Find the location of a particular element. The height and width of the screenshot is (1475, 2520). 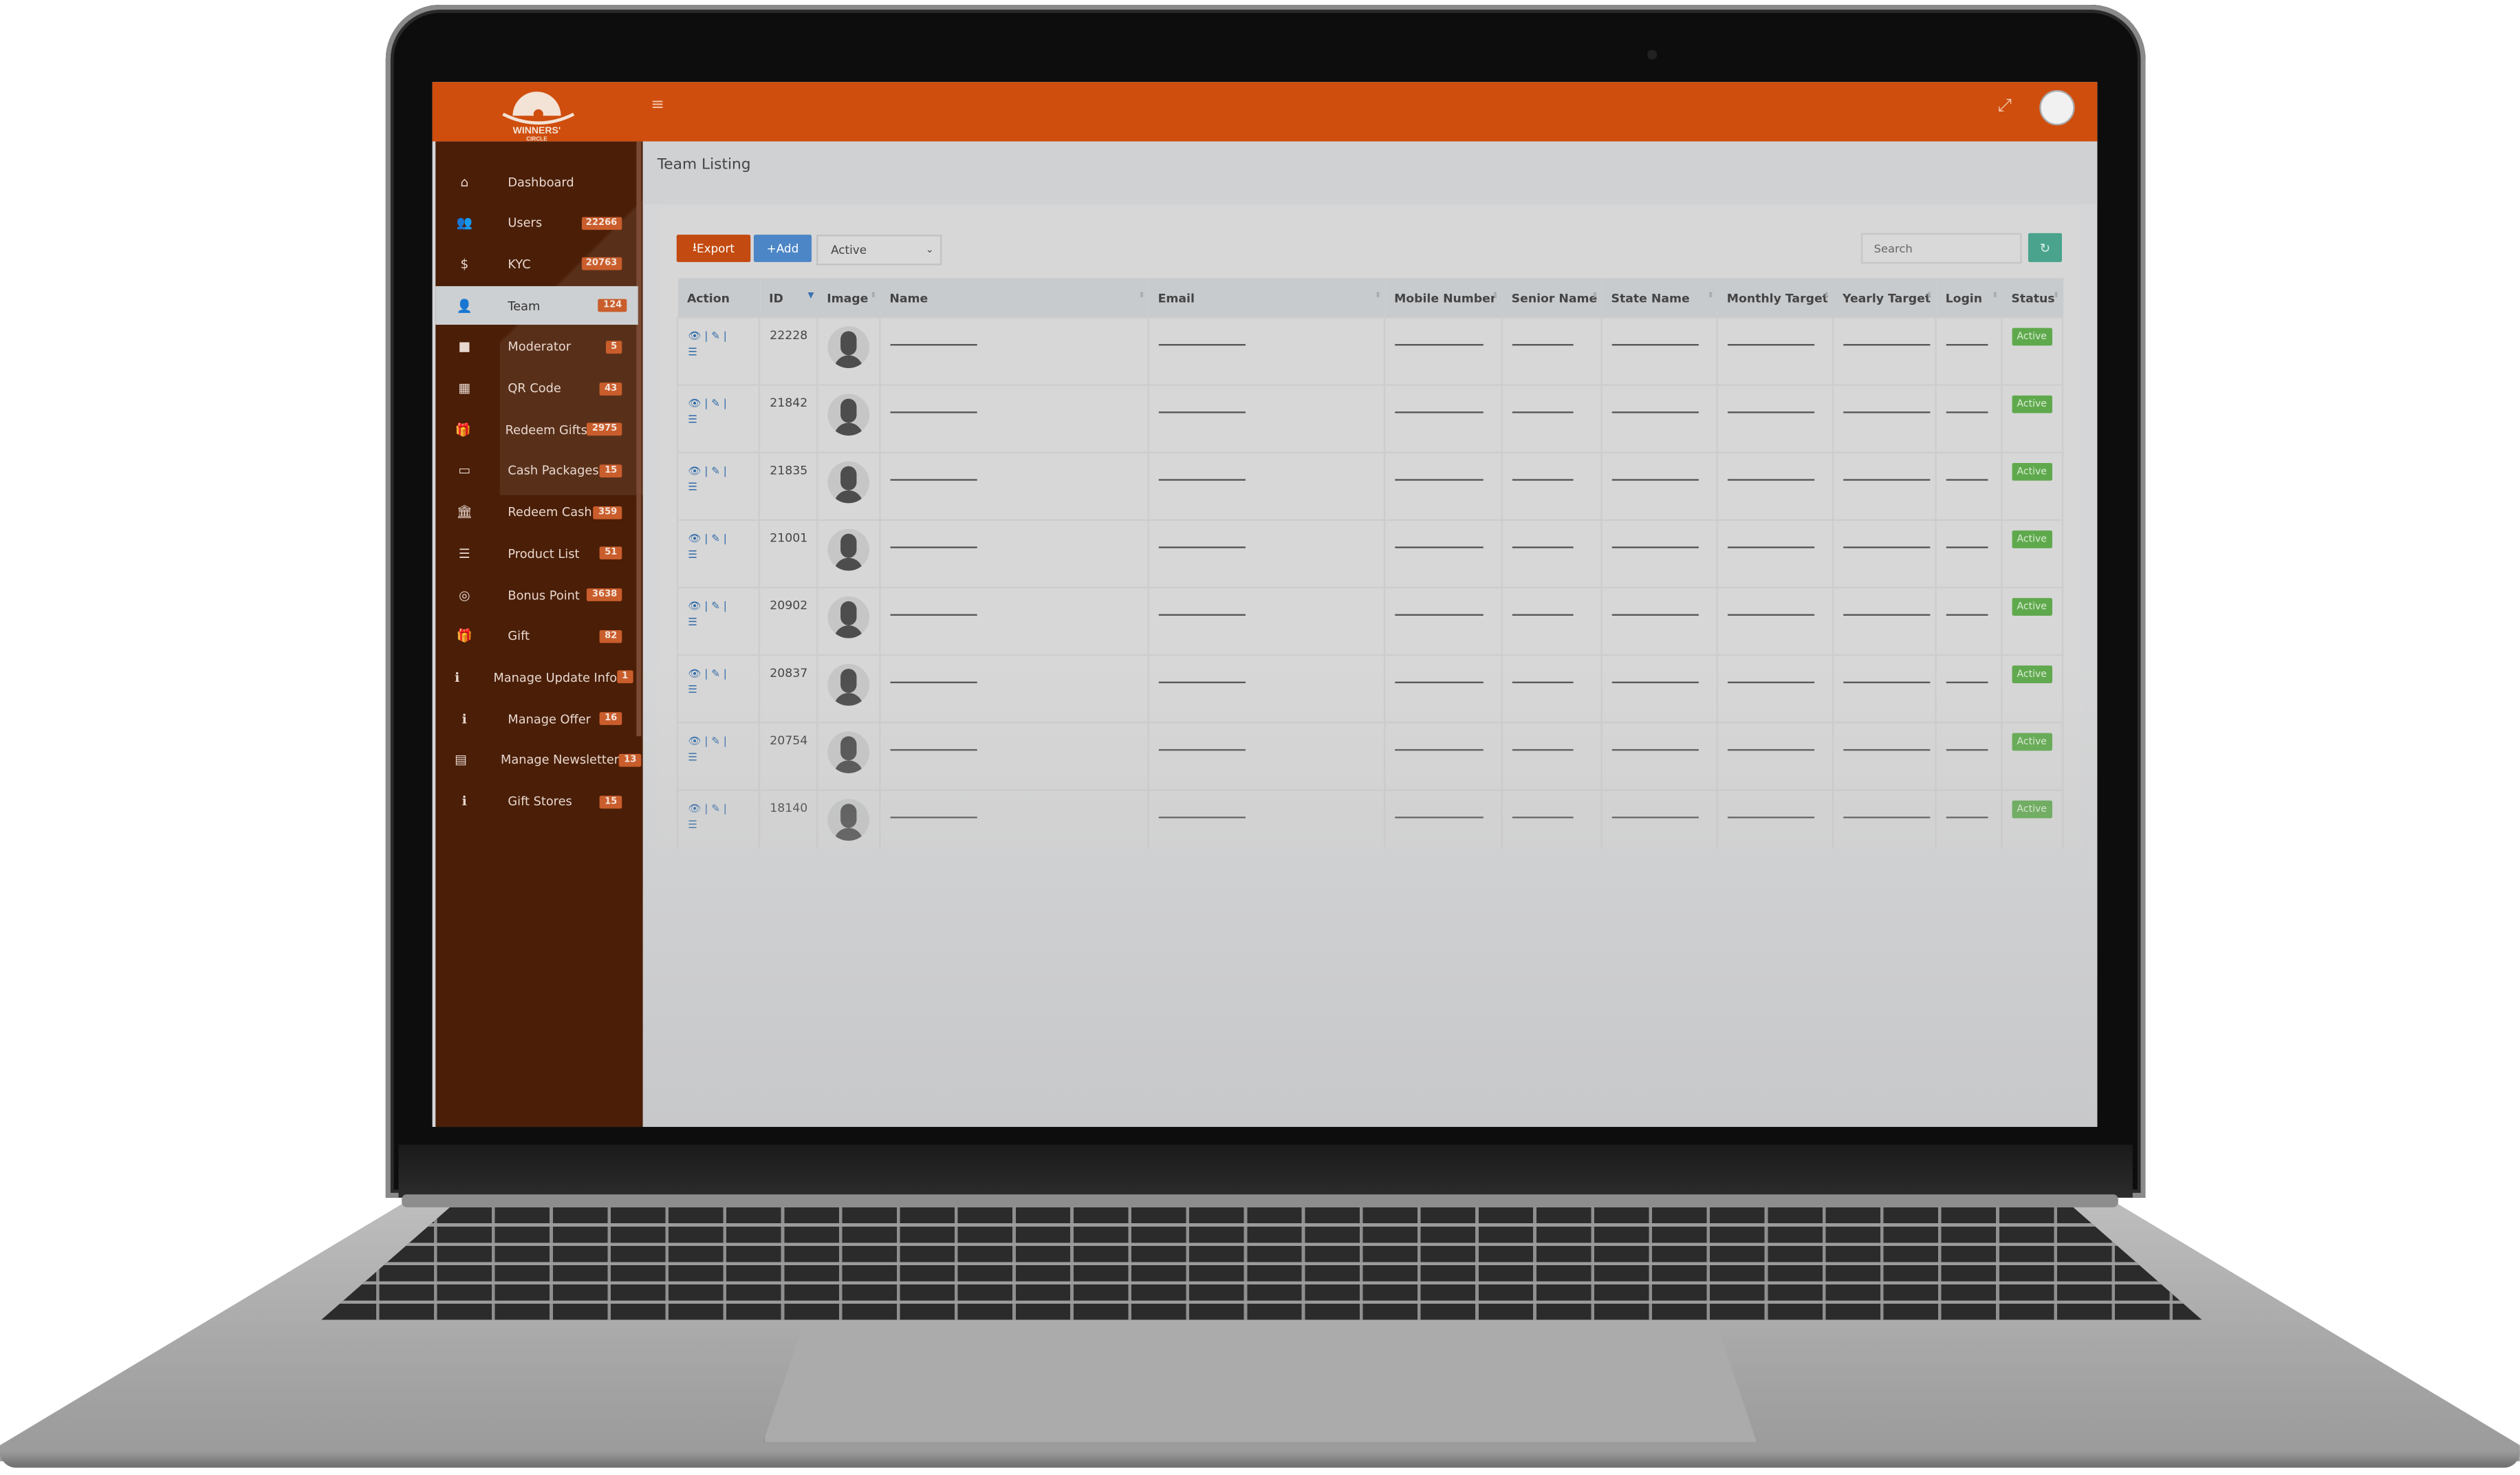

column-header-status: Status ⬍ is located at coordinates (2032, 298).